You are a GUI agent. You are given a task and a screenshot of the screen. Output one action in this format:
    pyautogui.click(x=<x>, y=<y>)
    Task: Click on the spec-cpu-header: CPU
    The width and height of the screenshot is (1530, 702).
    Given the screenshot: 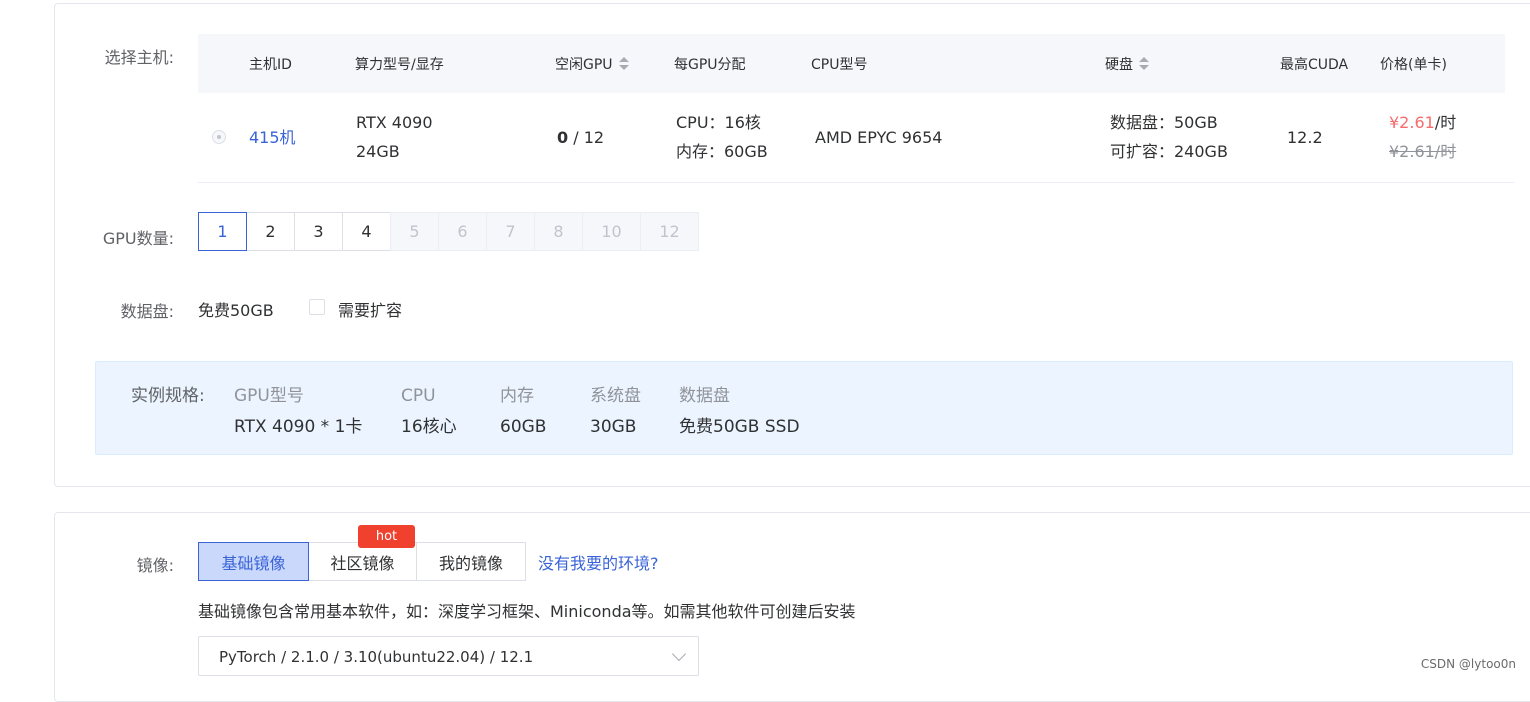 What is the action you would take?
    pyautogui.click(x=418, y=396)
    